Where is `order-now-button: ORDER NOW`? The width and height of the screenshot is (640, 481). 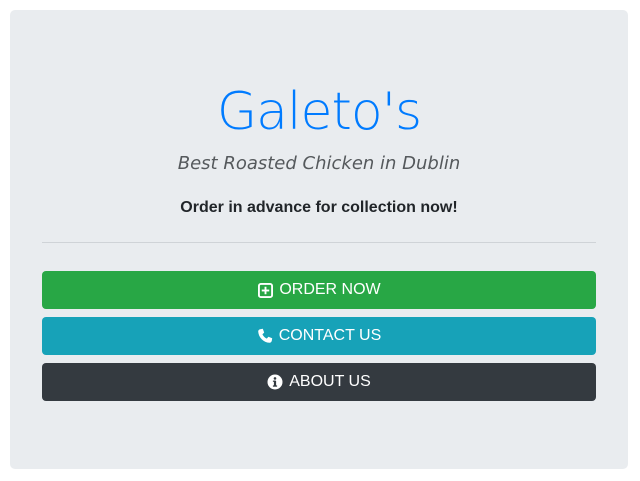
order-now-button: ORDER NOW is located at coordinates (319, 290).